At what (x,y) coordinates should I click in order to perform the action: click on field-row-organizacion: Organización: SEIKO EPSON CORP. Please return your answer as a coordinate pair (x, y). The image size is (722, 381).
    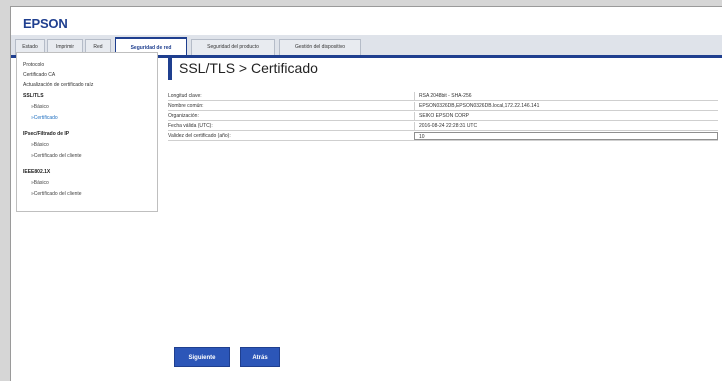
    Looking at the image, I should click on (443, 116).